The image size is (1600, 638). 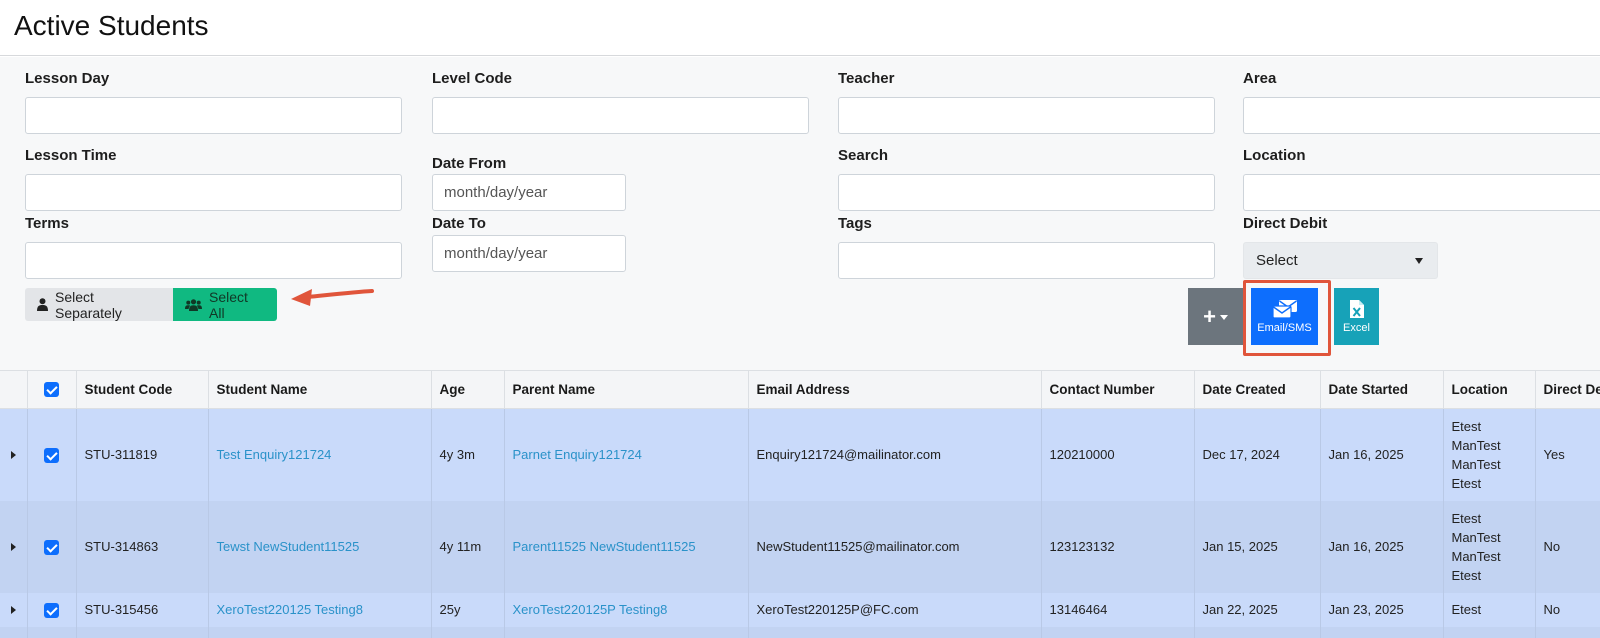 I want to click on excel-label: Excel, so click(x=1356, y=328).